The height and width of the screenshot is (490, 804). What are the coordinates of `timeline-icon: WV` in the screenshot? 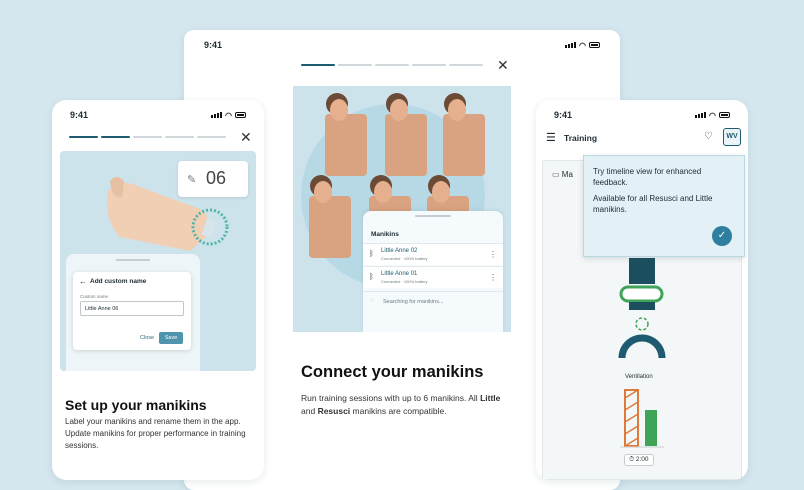 It's located at (732, 136).